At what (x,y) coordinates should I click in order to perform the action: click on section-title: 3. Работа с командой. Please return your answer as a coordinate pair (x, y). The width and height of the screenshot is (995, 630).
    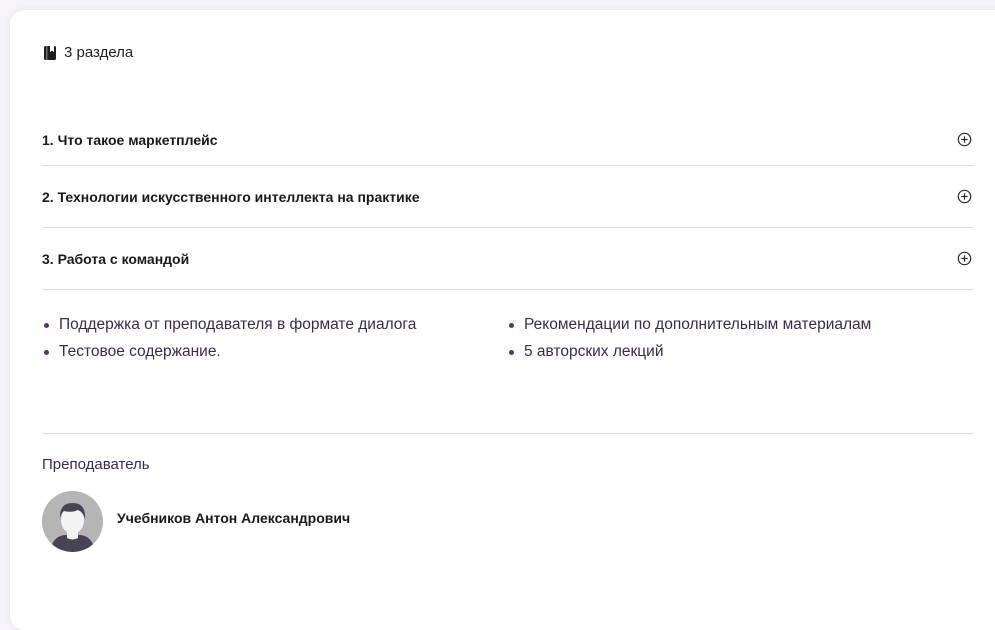
    Looking at the image, I should click on (116, 258).